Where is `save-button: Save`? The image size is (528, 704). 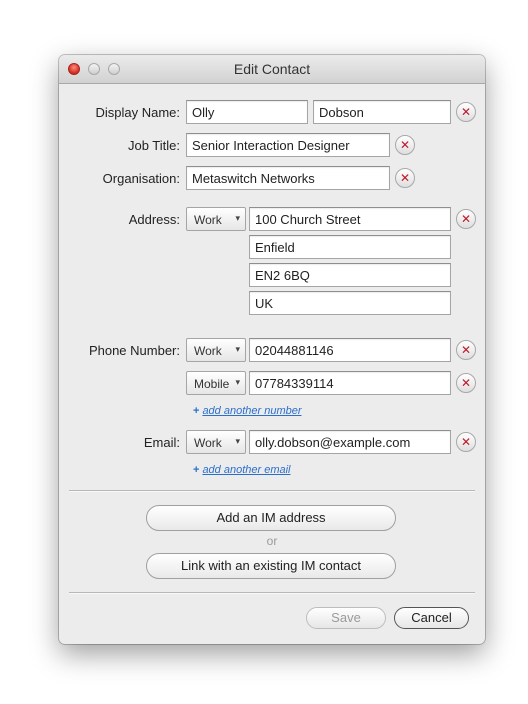 save-button: Save is located at coordinates (346, 618).